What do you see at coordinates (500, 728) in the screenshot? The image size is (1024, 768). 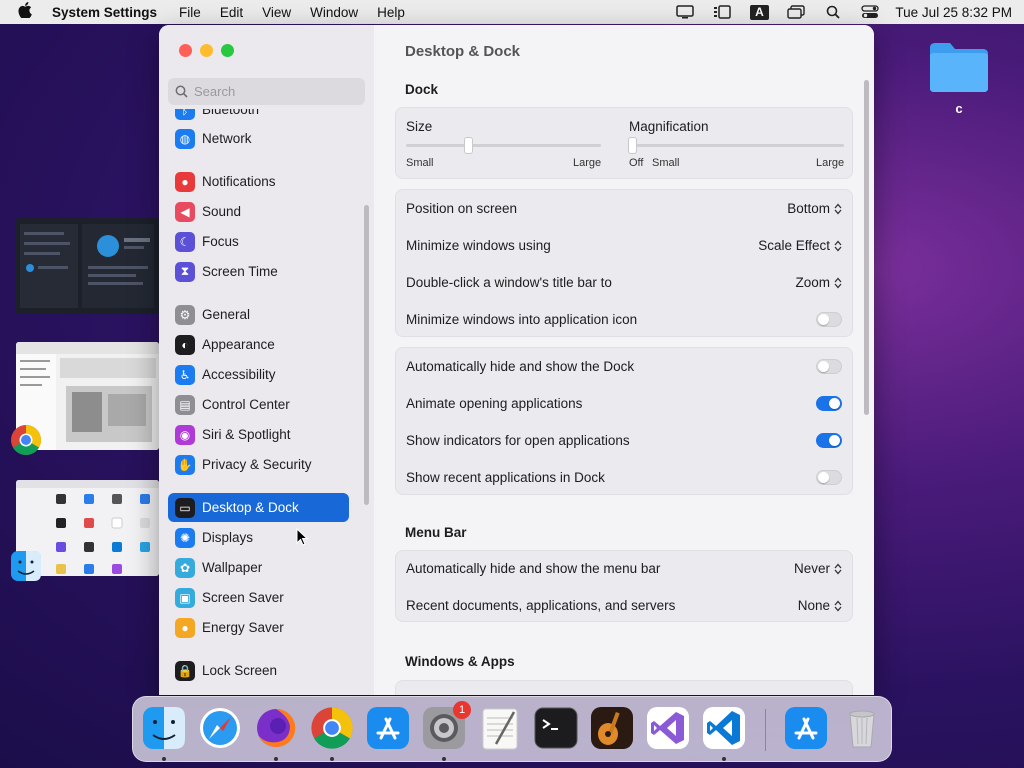 I see `textedit-icon` at bounding box center [500, 728].